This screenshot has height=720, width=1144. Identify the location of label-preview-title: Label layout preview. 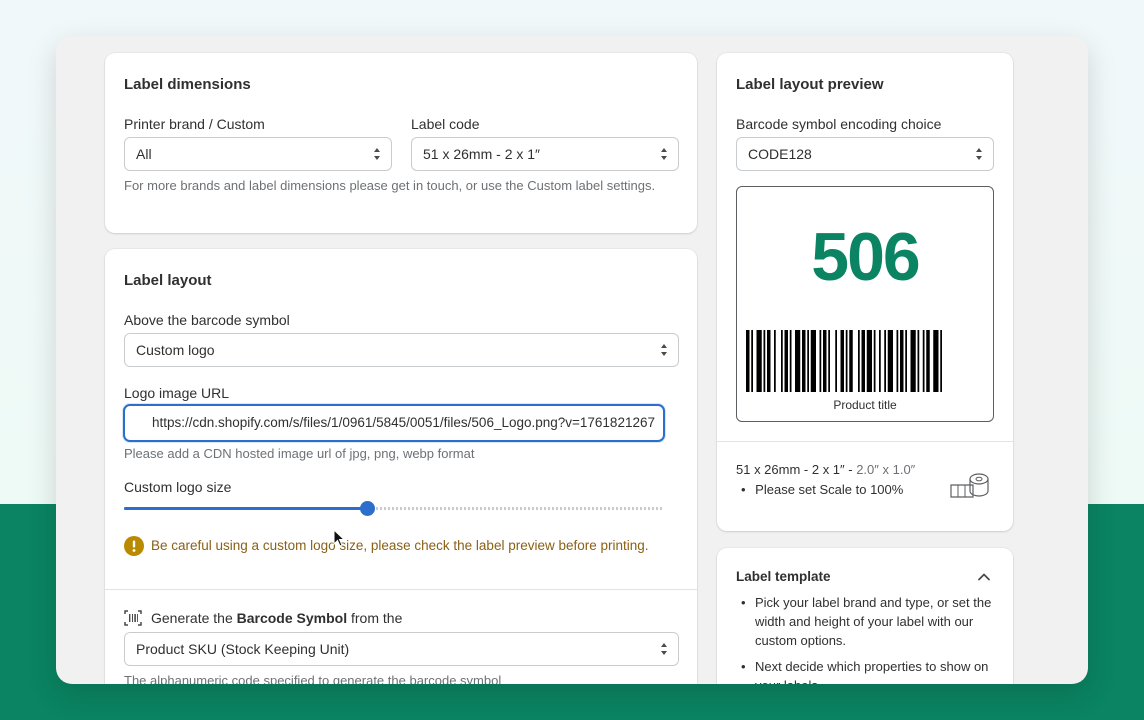
(810, 84).